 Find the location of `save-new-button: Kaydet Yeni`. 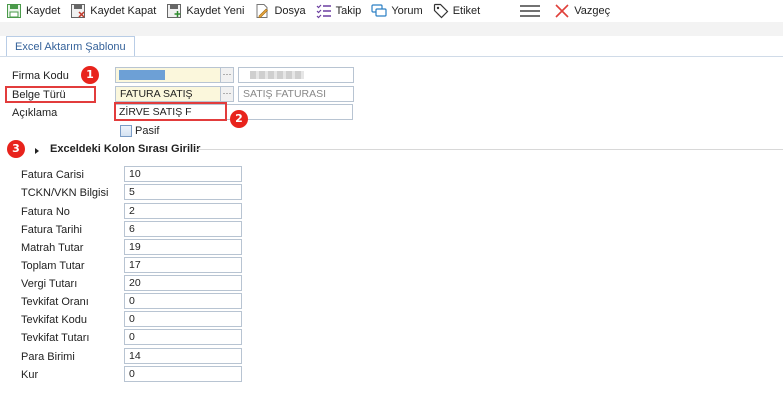

save-new-button: Kaydet Yeni is located at coordinates (204, 11).